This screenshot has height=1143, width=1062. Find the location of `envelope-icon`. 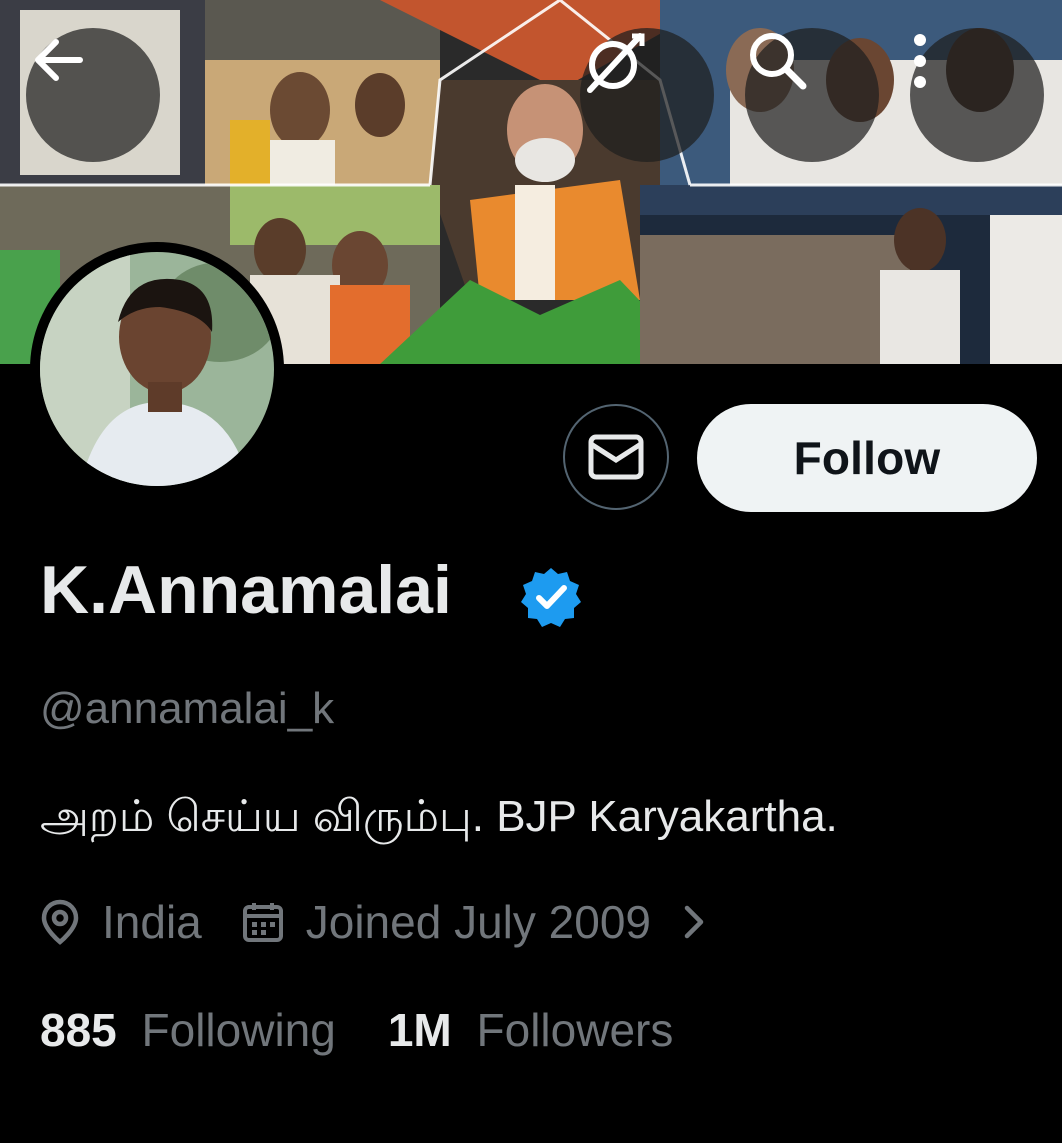

envelope-icon is located at coordinates (616, 457).